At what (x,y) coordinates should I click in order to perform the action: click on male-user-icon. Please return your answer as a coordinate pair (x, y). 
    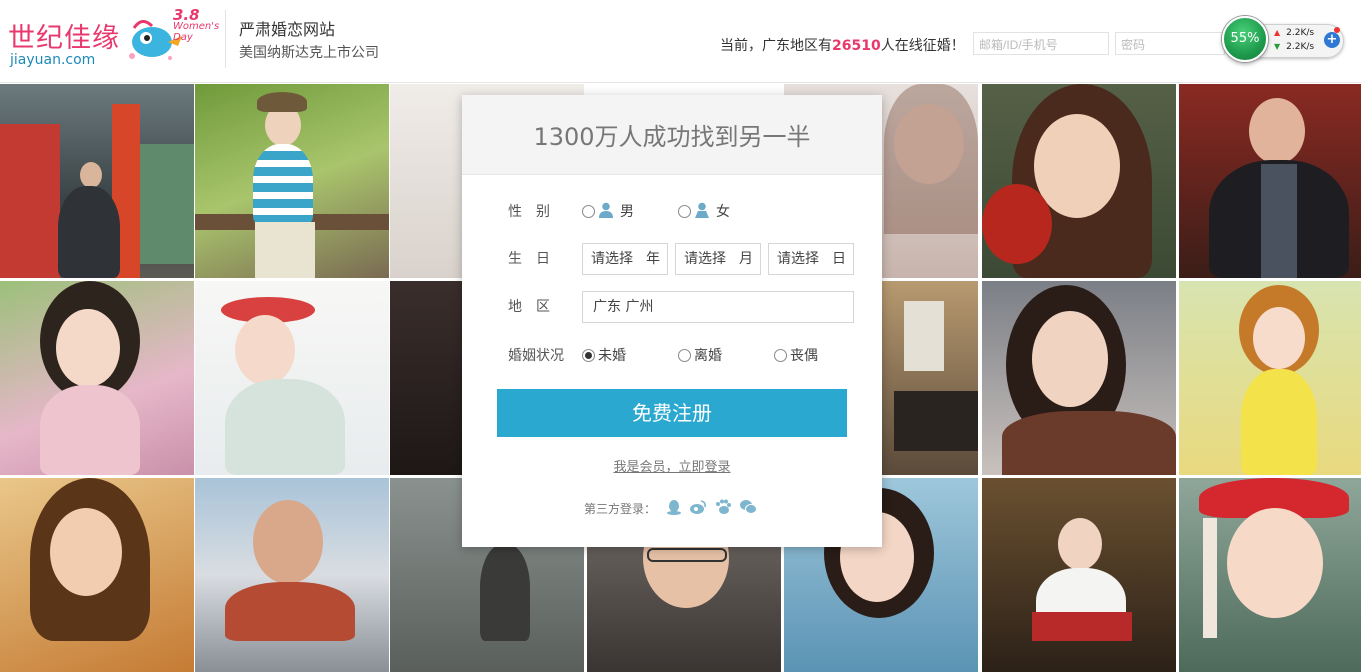
    Looking at the image, I should click on (606, 210).